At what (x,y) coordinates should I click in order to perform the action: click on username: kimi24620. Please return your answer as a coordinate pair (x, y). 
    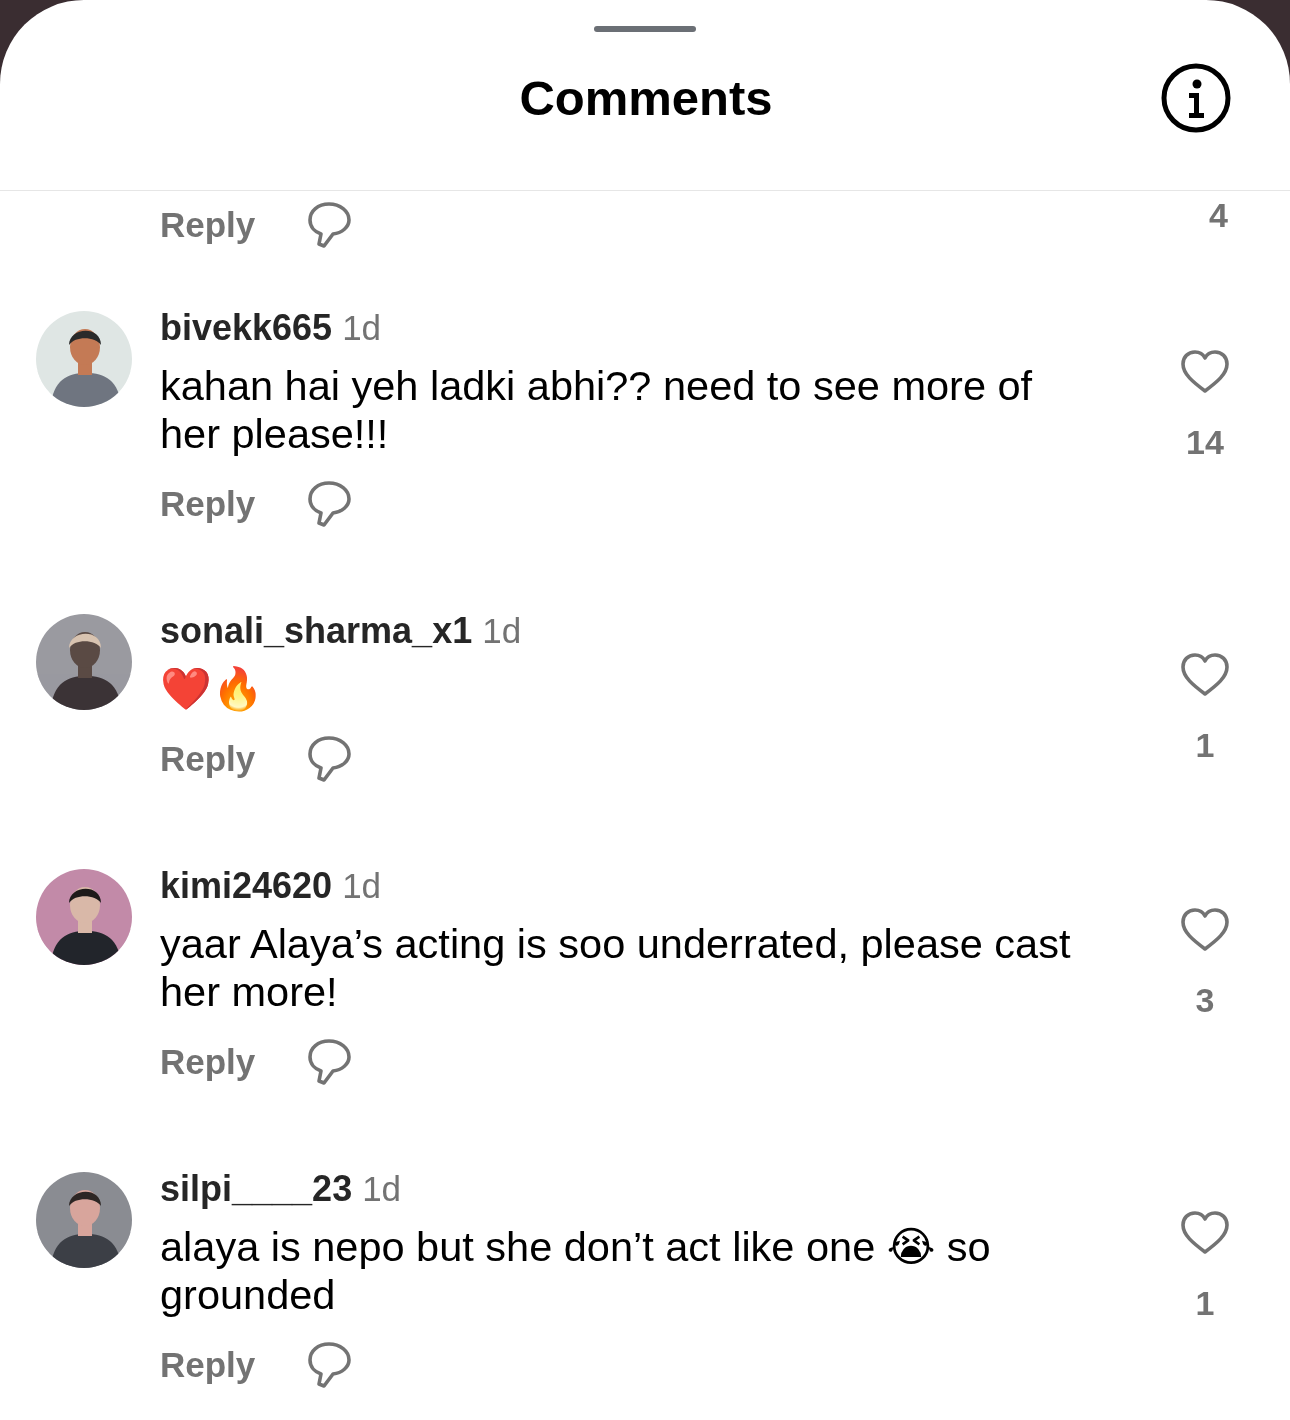
    Looking at the image, I should click on (246, 886).